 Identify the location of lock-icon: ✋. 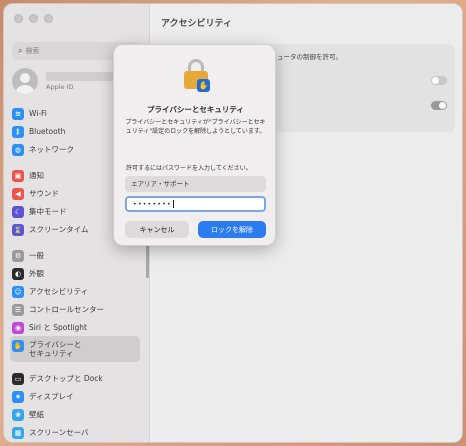
(196, 75).